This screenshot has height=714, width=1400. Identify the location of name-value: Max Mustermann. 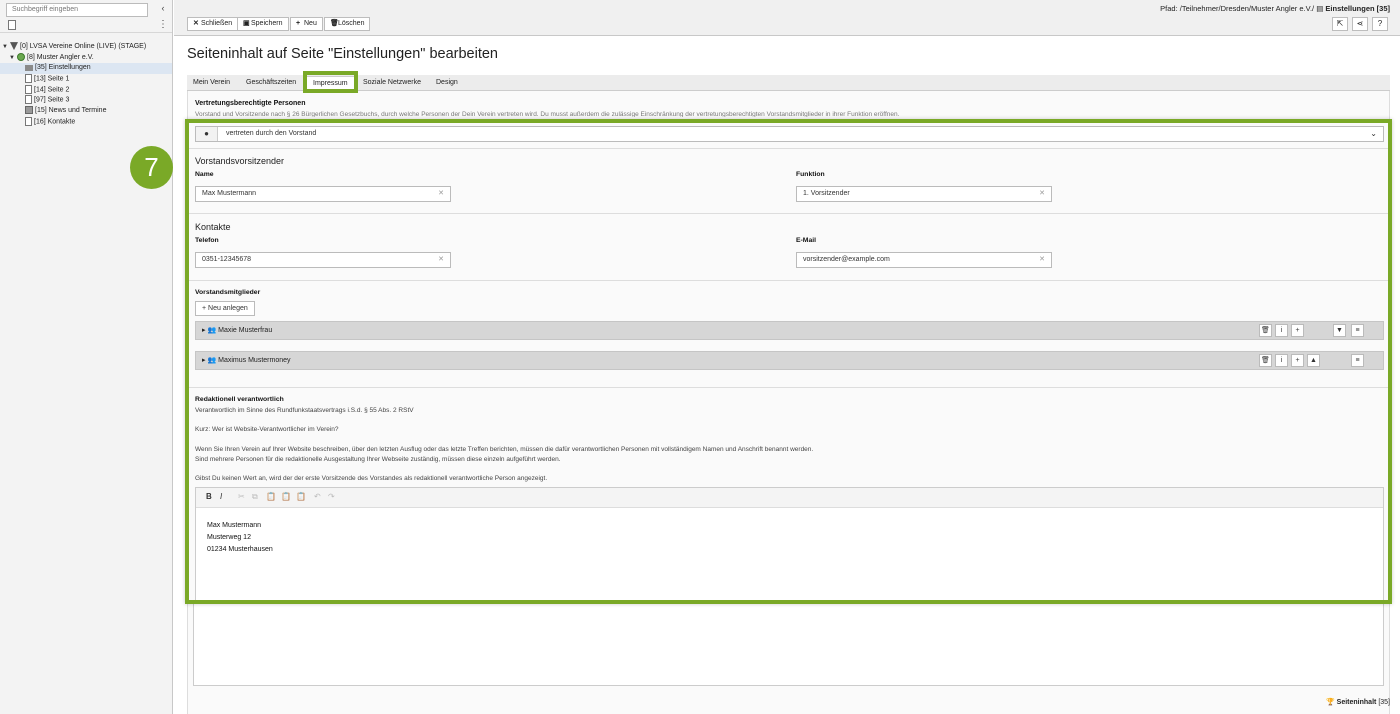
(229, 193).